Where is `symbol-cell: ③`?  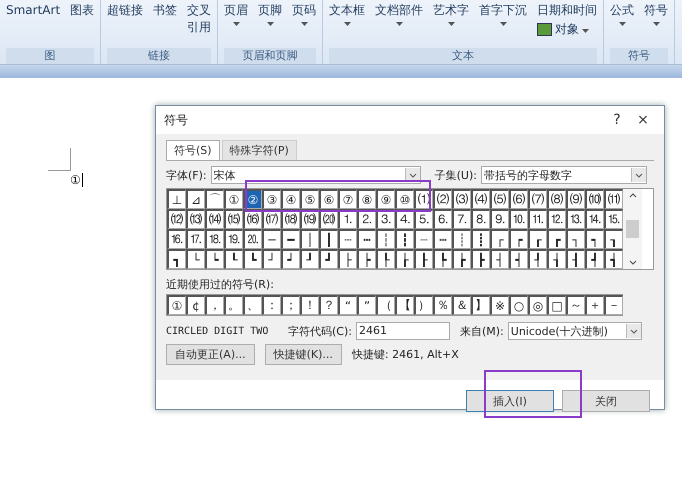
symbol-cell: ③ is located at coordinates (271, 199).